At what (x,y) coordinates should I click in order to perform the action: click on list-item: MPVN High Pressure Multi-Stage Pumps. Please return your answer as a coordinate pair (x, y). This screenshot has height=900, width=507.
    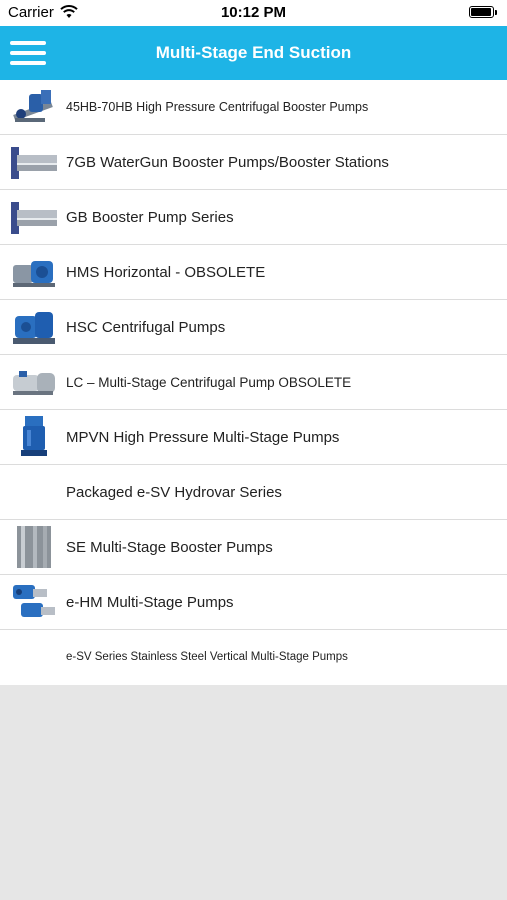
    Looking at the image, I should click on (253, 437).